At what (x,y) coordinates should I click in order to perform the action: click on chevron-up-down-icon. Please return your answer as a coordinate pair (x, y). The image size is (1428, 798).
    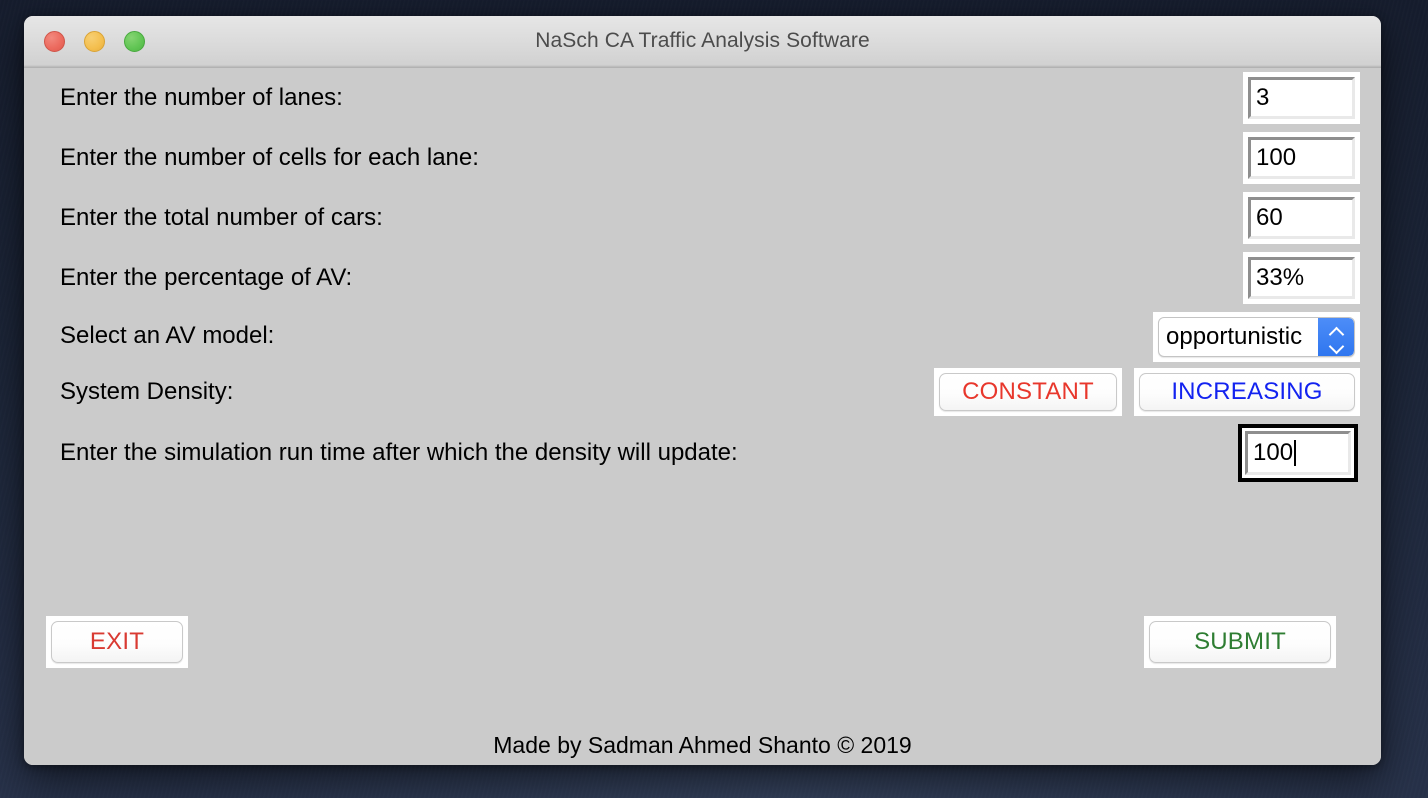
    Looking at the image, I should click on (1336, 337).